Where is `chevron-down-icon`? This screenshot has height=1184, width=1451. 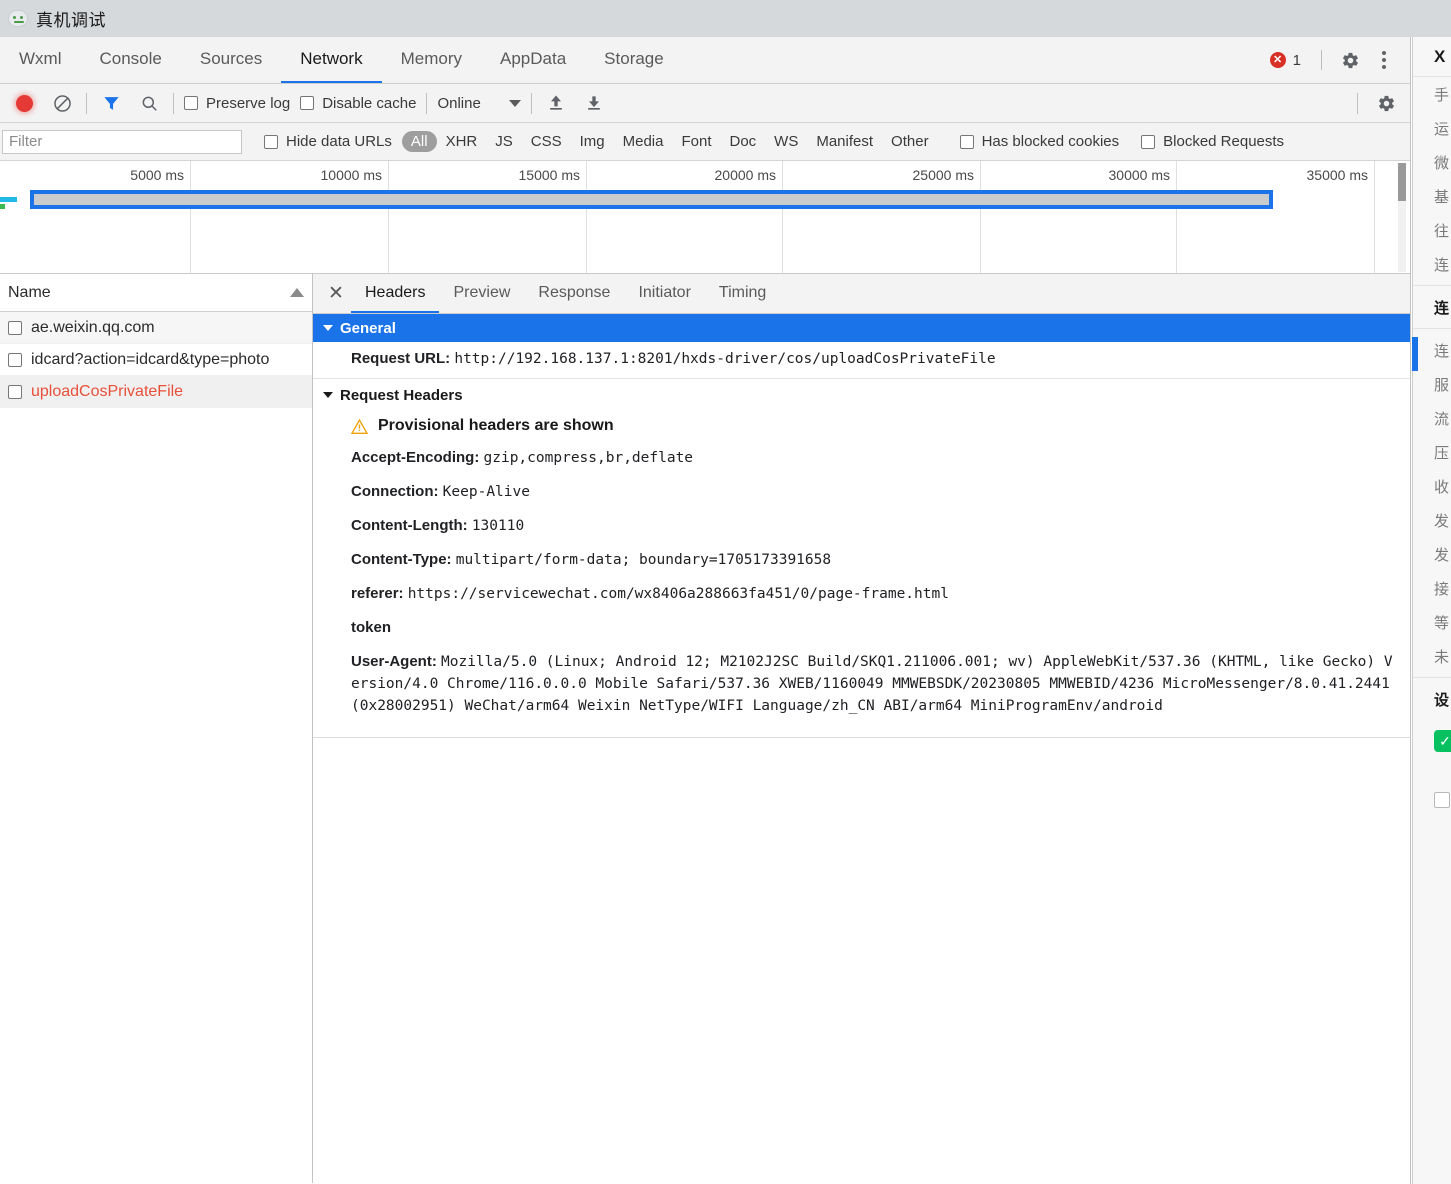
chevron-down-icon is located at coordinates (328, 328).